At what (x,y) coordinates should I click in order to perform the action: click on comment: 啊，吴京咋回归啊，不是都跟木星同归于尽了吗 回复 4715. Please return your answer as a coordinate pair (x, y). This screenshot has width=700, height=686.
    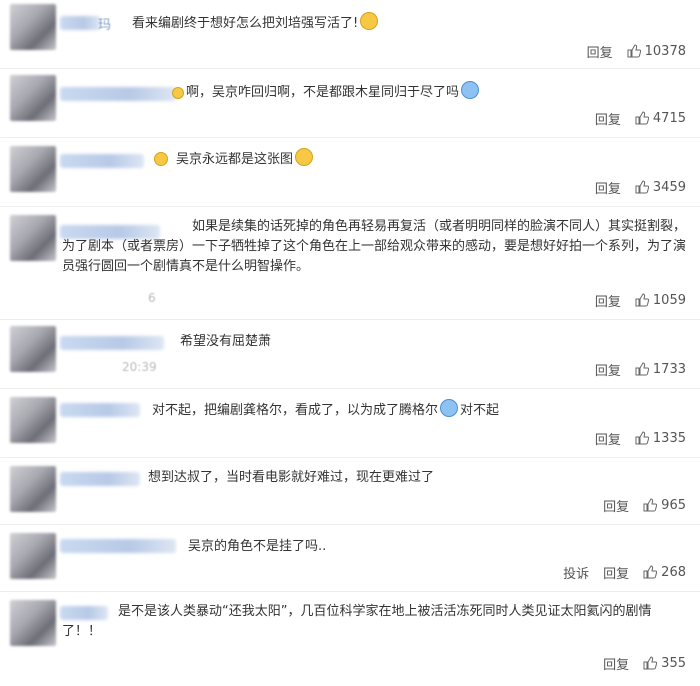
    Looking at the image, I should click on (350, 103).